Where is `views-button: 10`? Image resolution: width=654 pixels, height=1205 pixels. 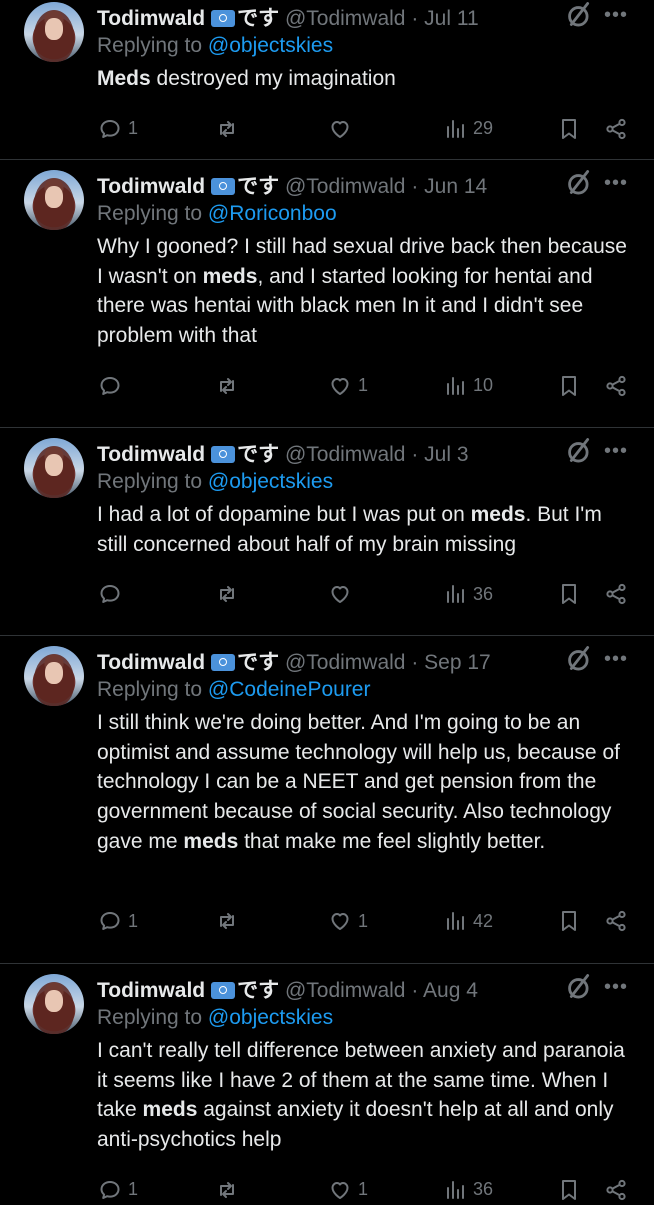 views-button: 10 is located at coordinates (468, 386).